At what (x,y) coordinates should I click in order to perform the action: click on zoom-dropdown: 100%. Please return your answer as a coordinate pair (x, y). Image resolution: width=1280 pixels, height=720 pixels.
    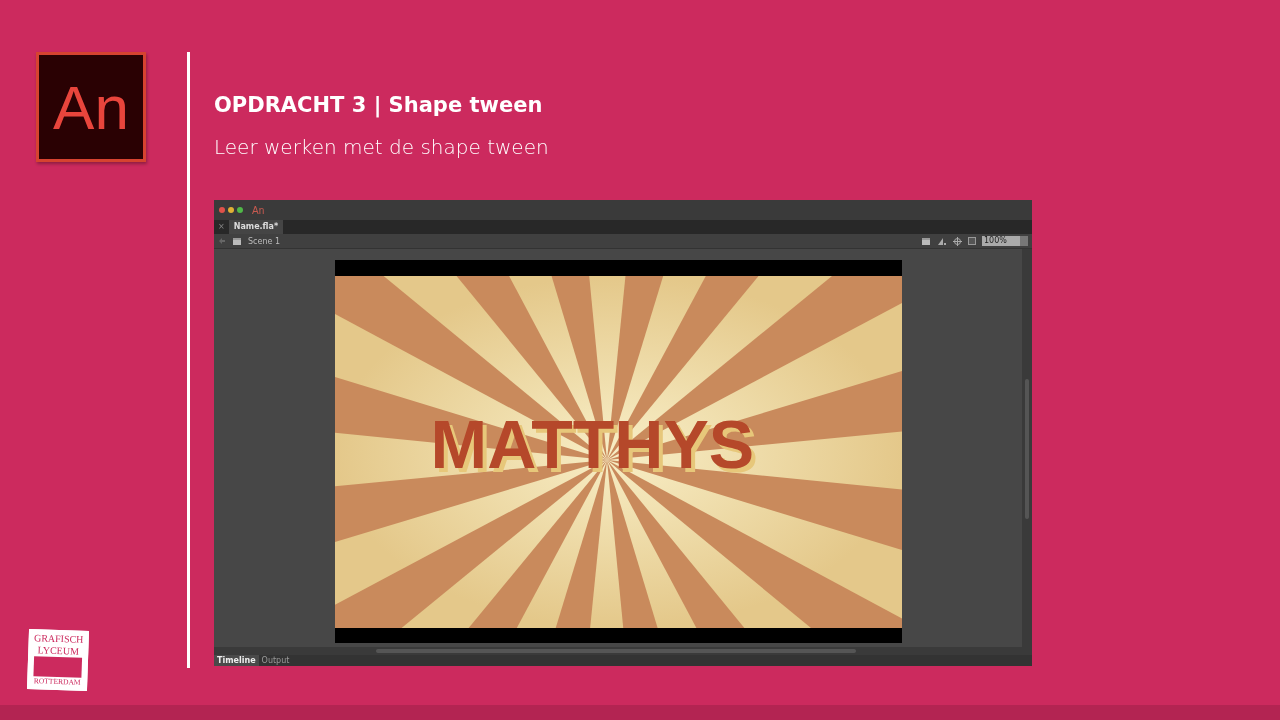
    Looking at the image, I should click on (1005, 241).